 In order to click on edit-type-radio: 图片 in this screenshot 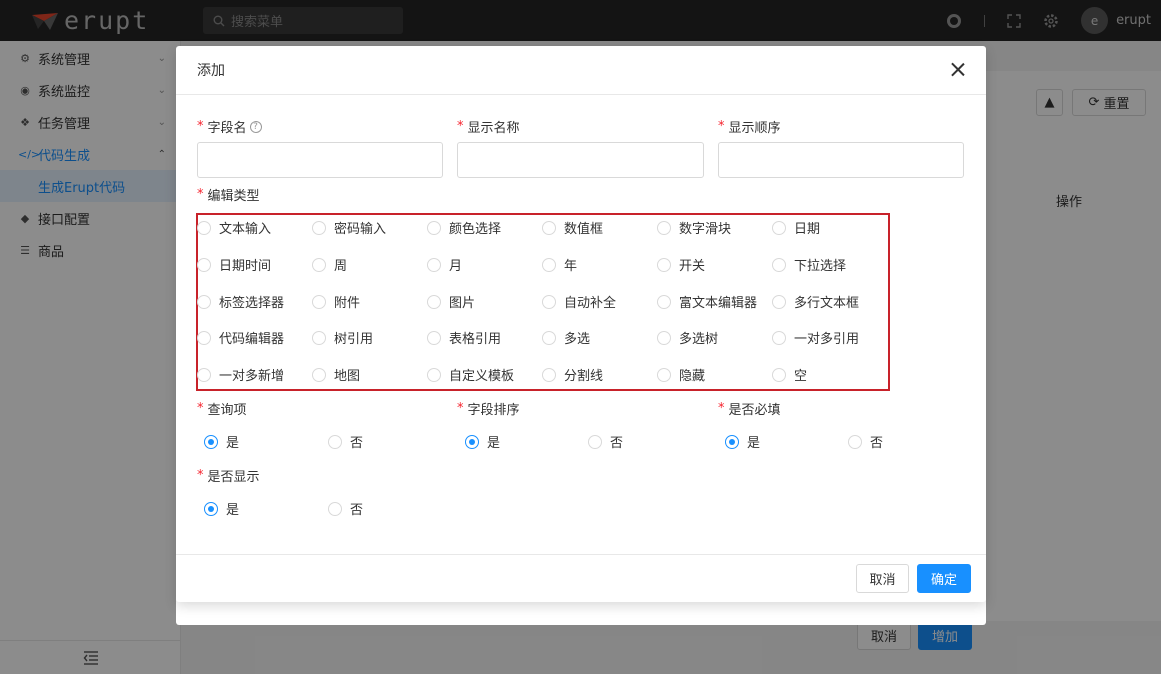, I will do `click(451, 301)`.